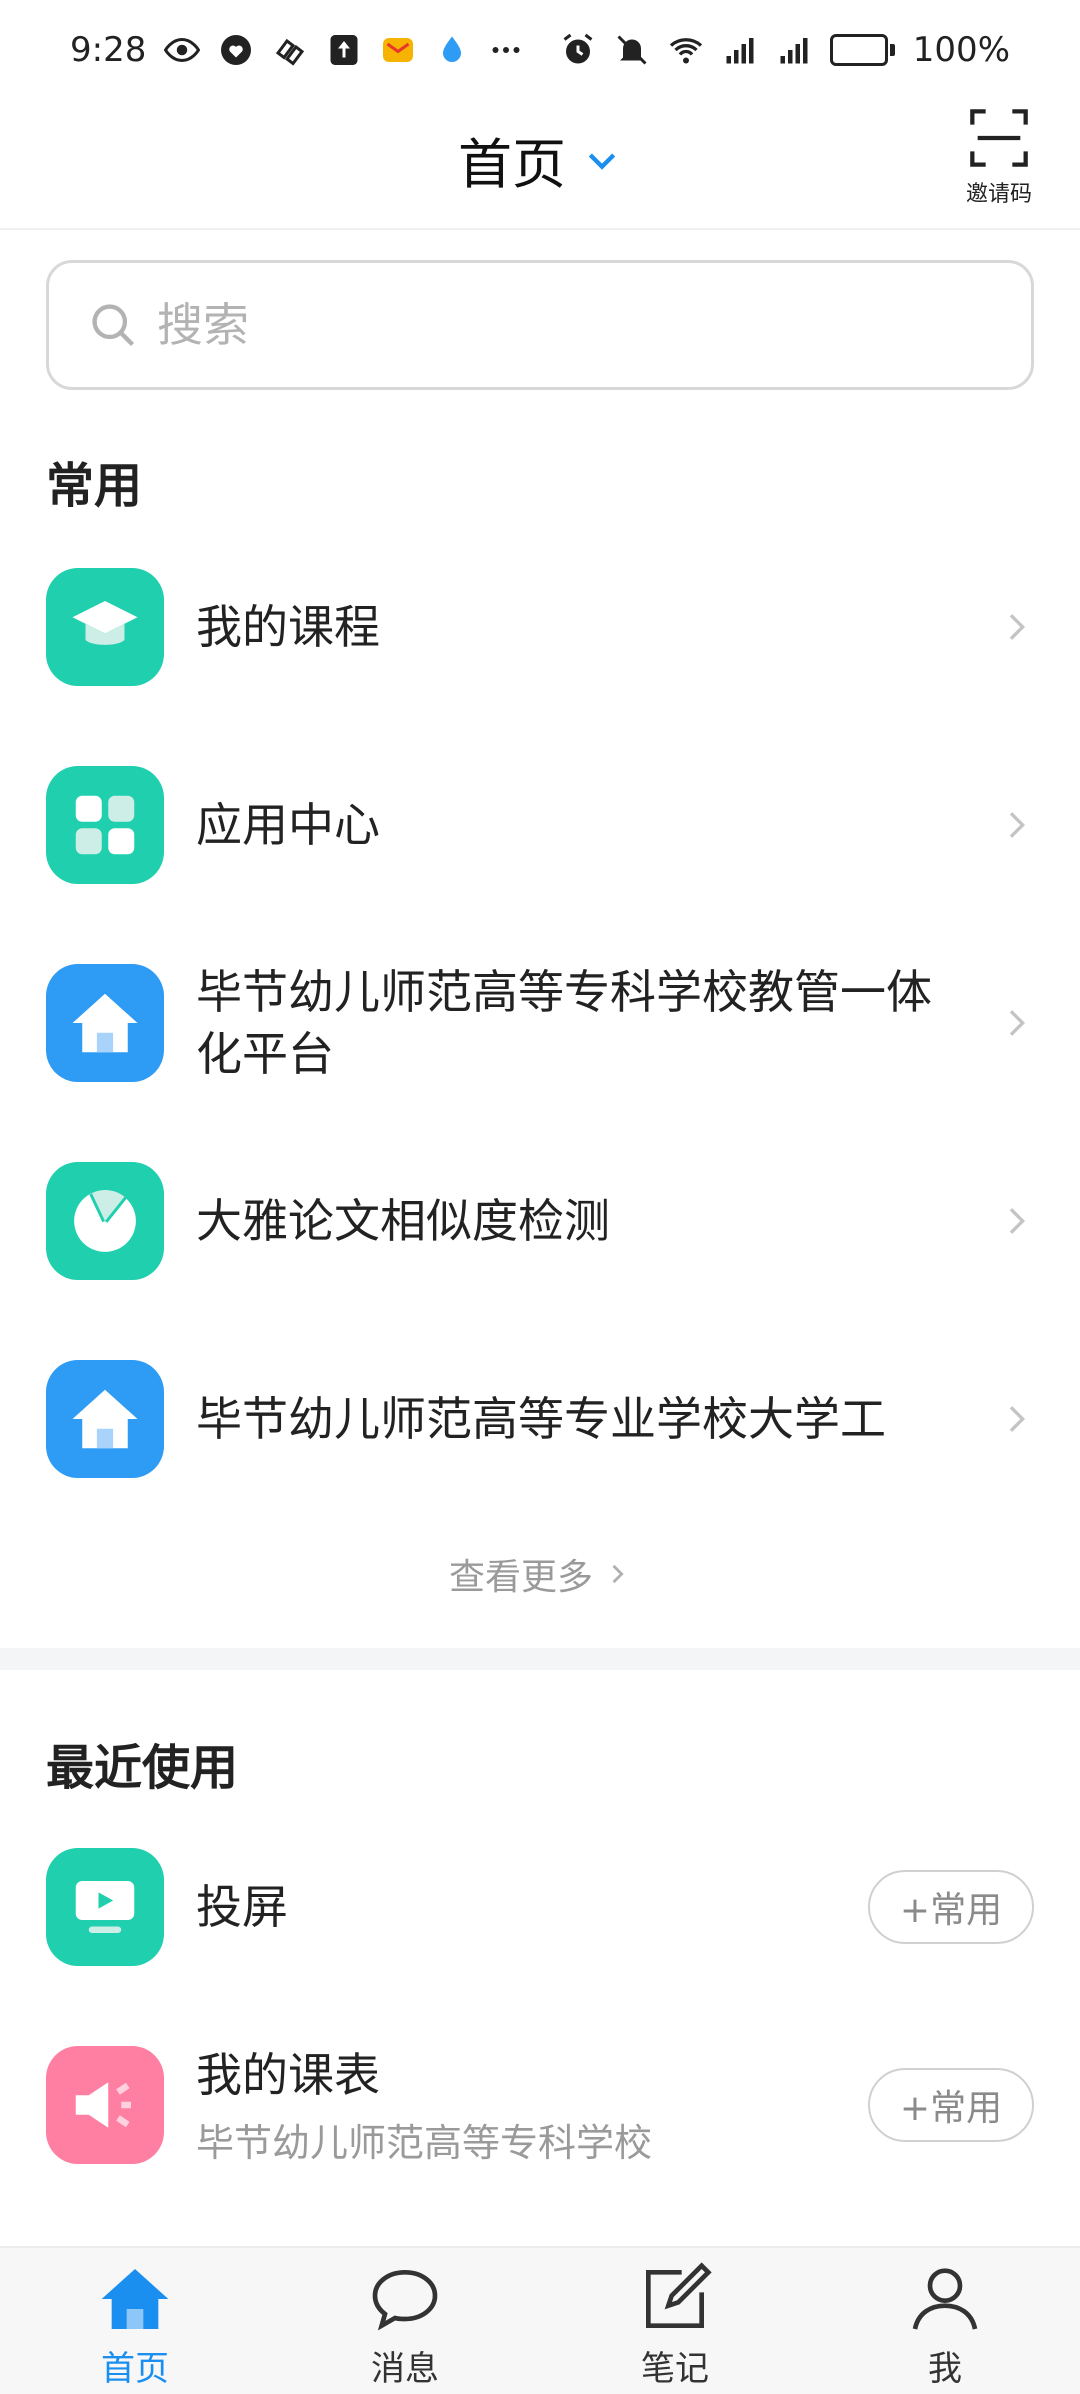  I want to click on signal-icon, so click(740, 50).